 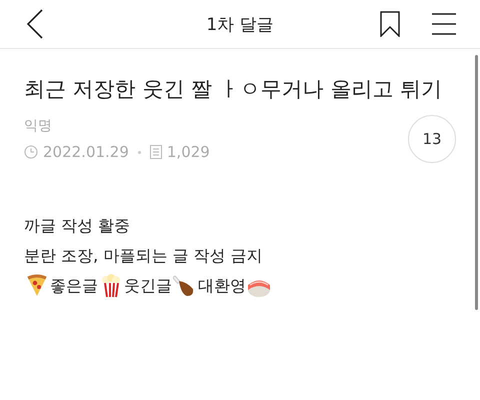 I want to click on view-count: 1,029, so click(x=188, y=152).